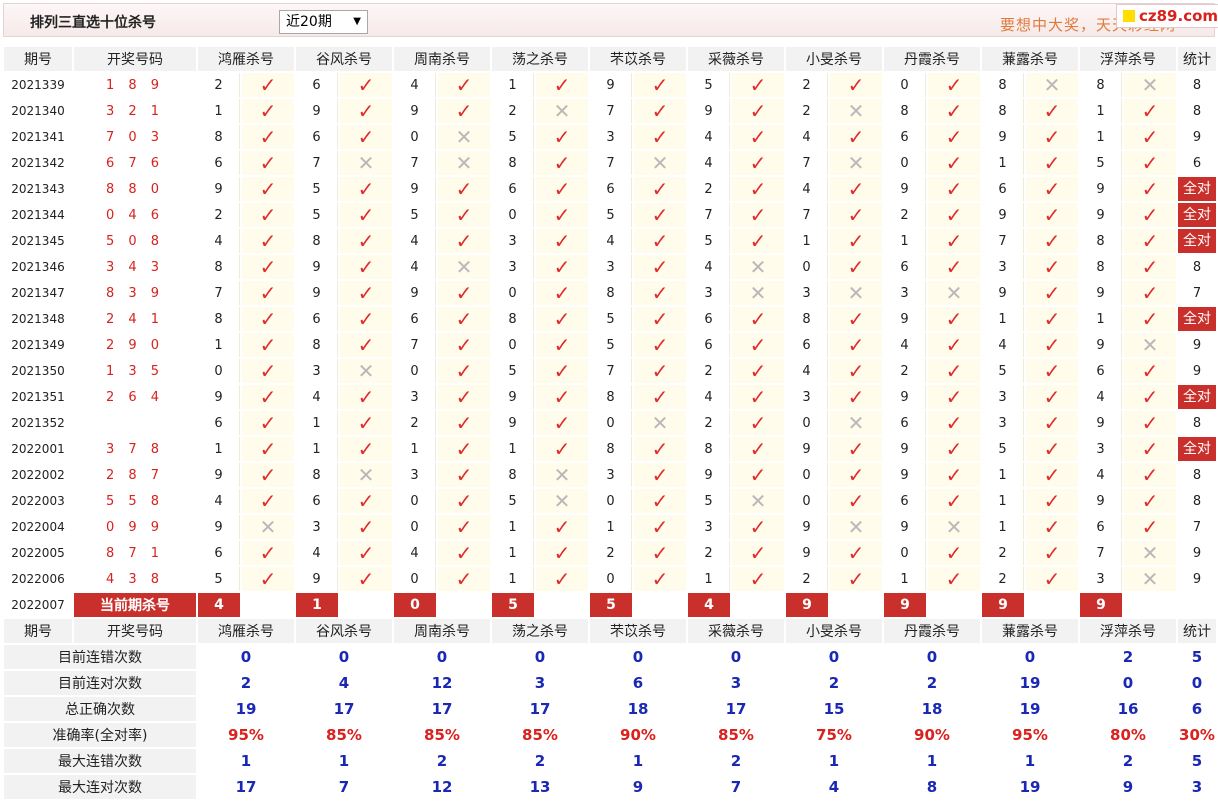  What do you see at coordinates (736, 59) in the screenshot?
I see `header-cell: 采薇杀号` at bounding box center [736, 59].